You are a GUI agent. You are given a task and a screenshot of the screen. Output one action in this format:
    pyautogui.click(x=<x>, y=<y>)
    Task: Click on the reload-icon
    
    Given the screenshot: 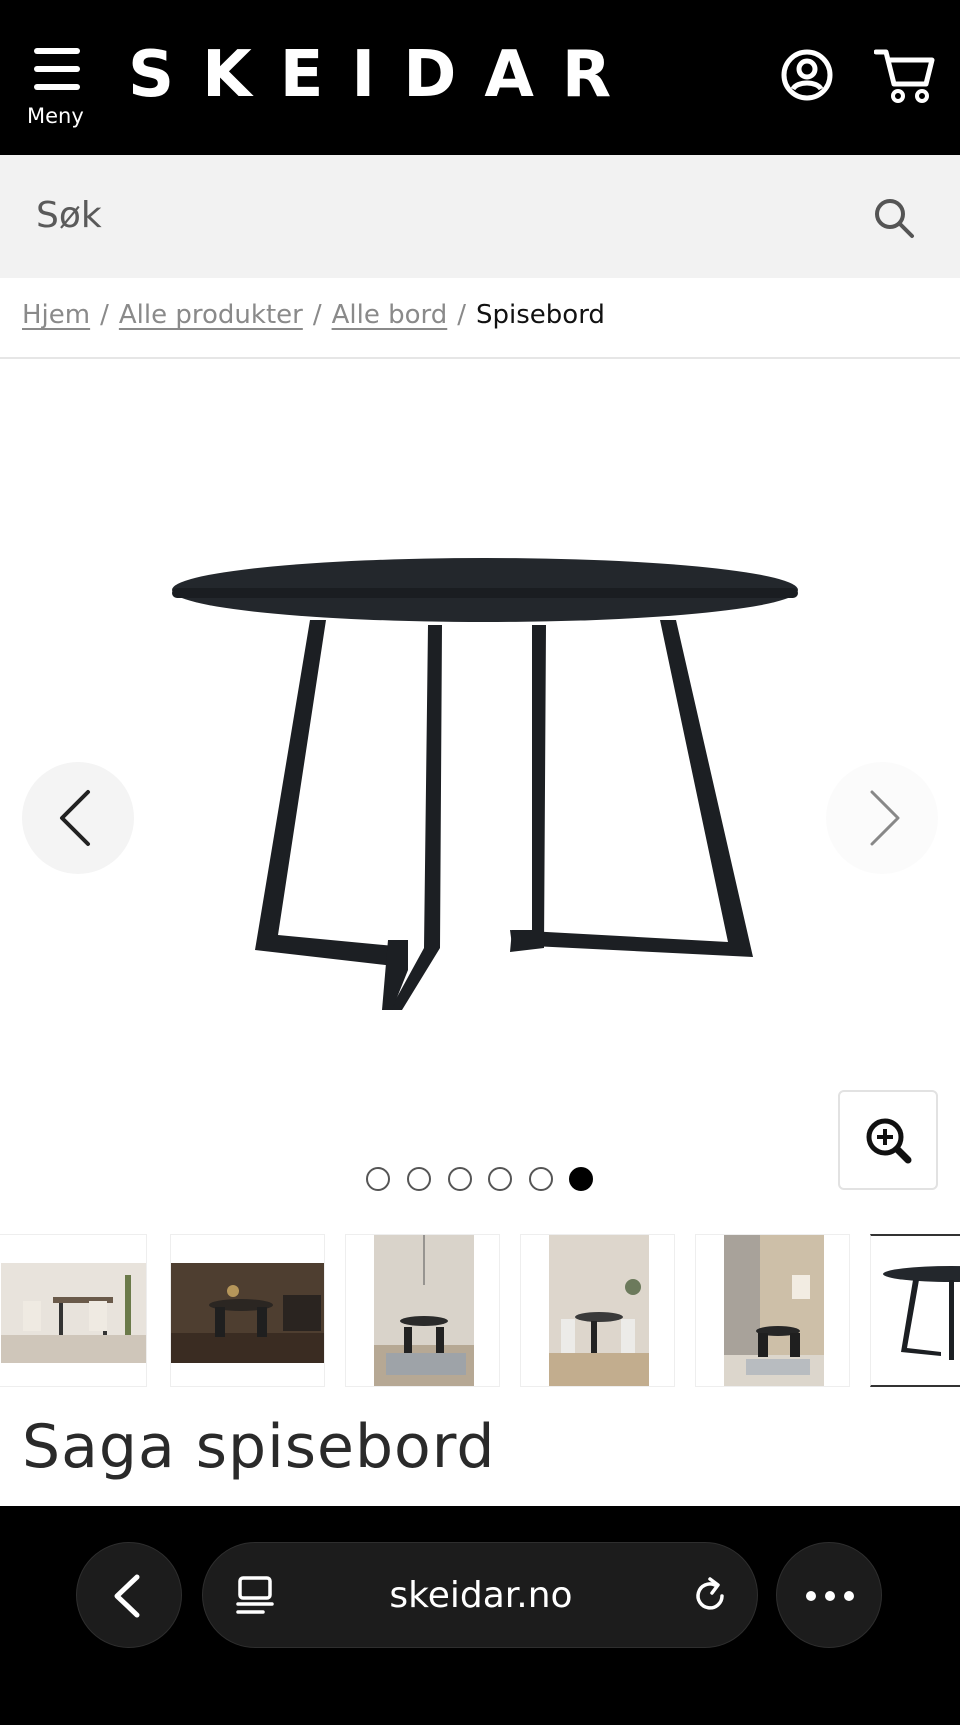 What is the action you would take?
    pyautogui.click(x=710, y=1596)
    